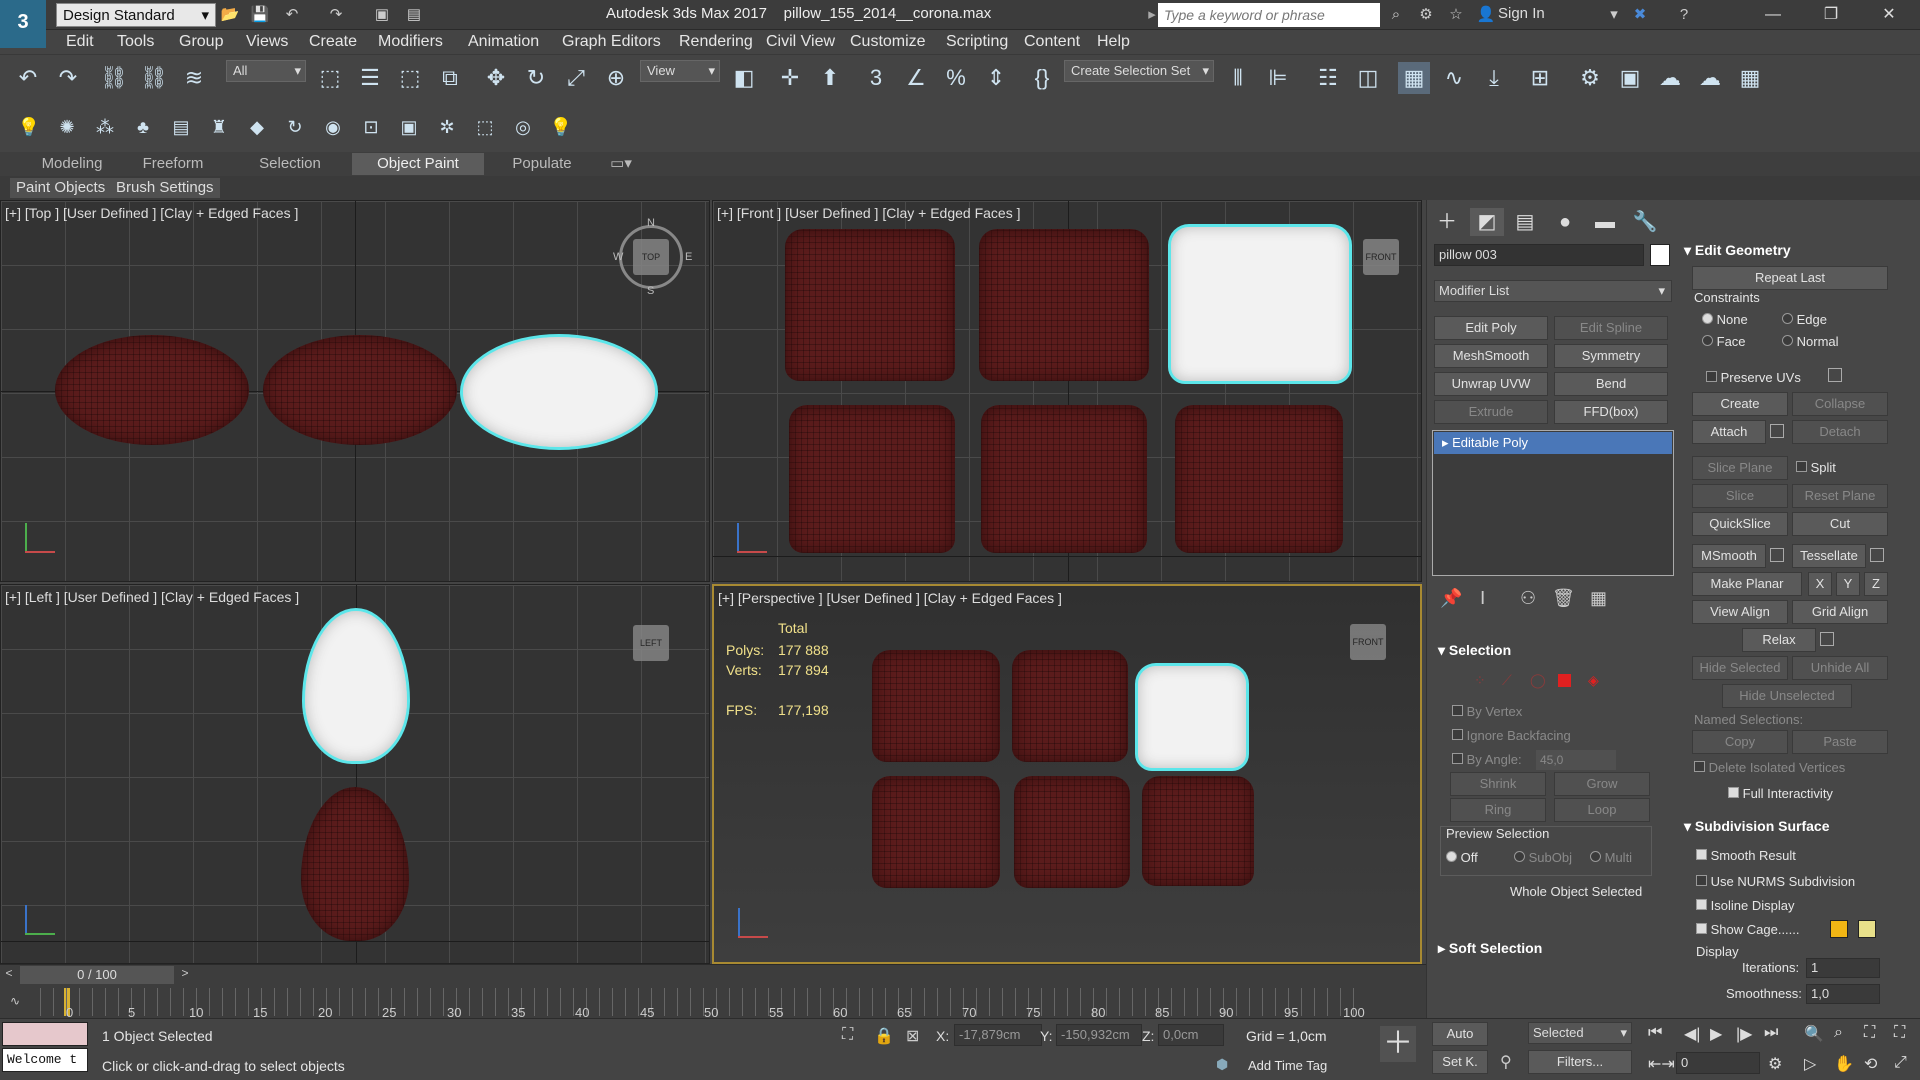 Image resolution: width=1920 pixels, height=1080 pixels. Describe the element at coordinates (1725, 319) in the screenshot. I see `constraint-none-radio: None` at that location.